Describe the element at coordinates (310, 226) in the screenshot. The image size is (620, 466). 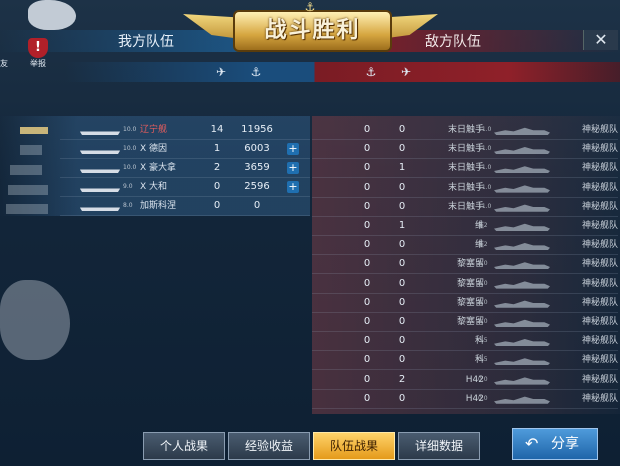
I see `enemy-player-row: 0 1 维 8.2 神秘舰队` at that location.